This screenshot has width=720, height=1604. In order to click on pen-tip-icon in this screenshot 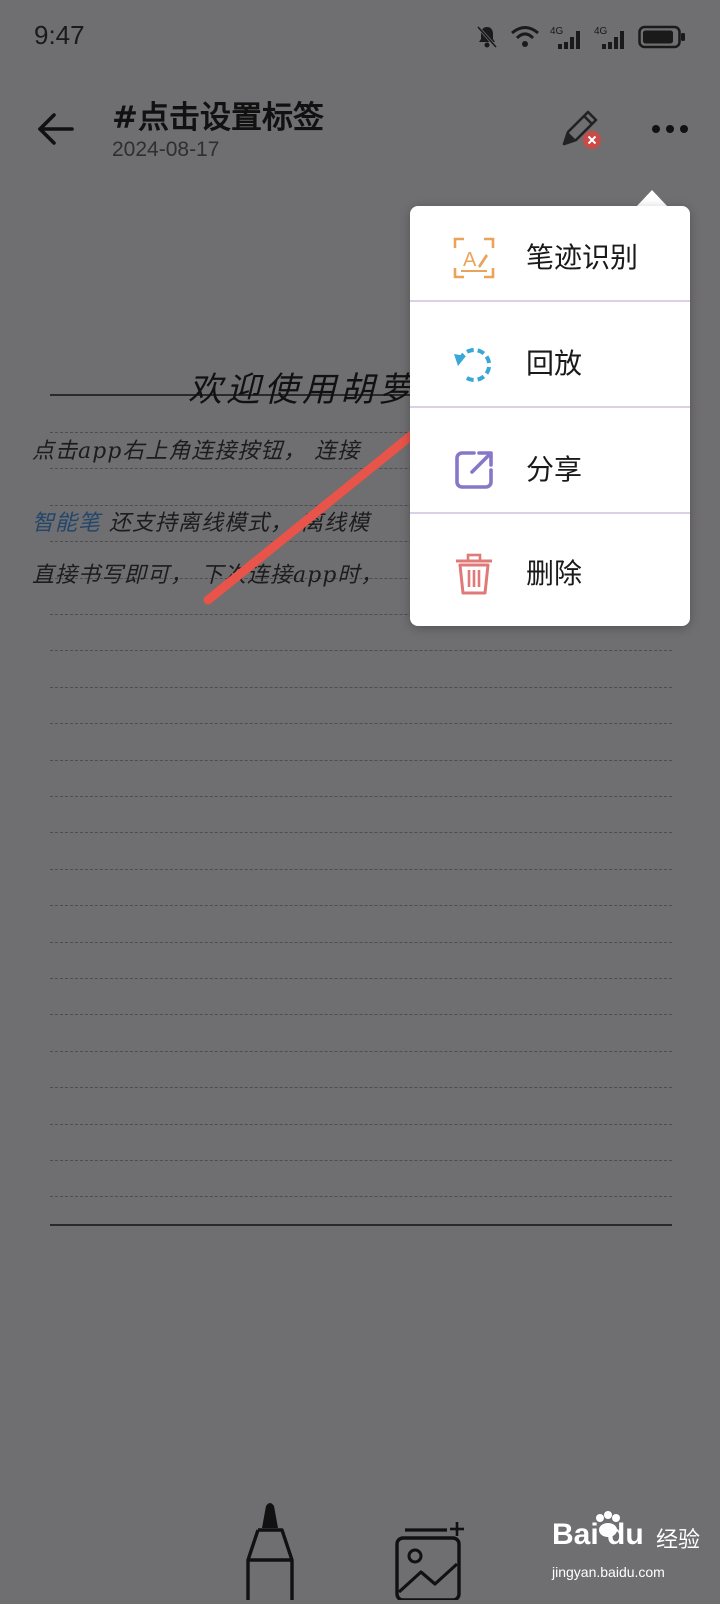, I will do `click(270, 1551)`.